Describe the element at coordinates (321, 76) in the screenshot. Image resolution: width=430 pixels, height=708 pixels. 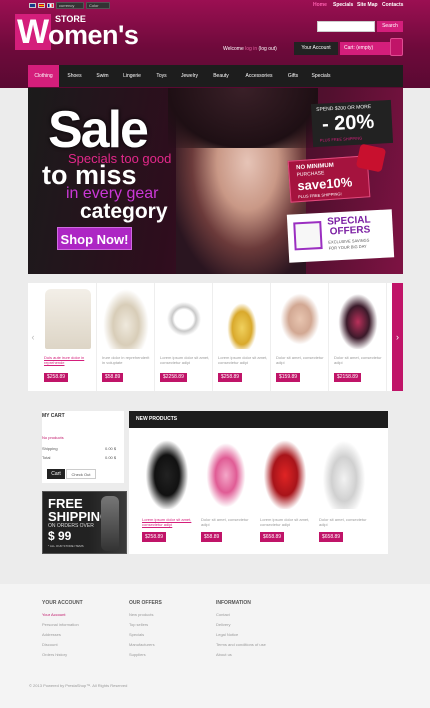
I see `nav-item-specials: Specials` at that location.